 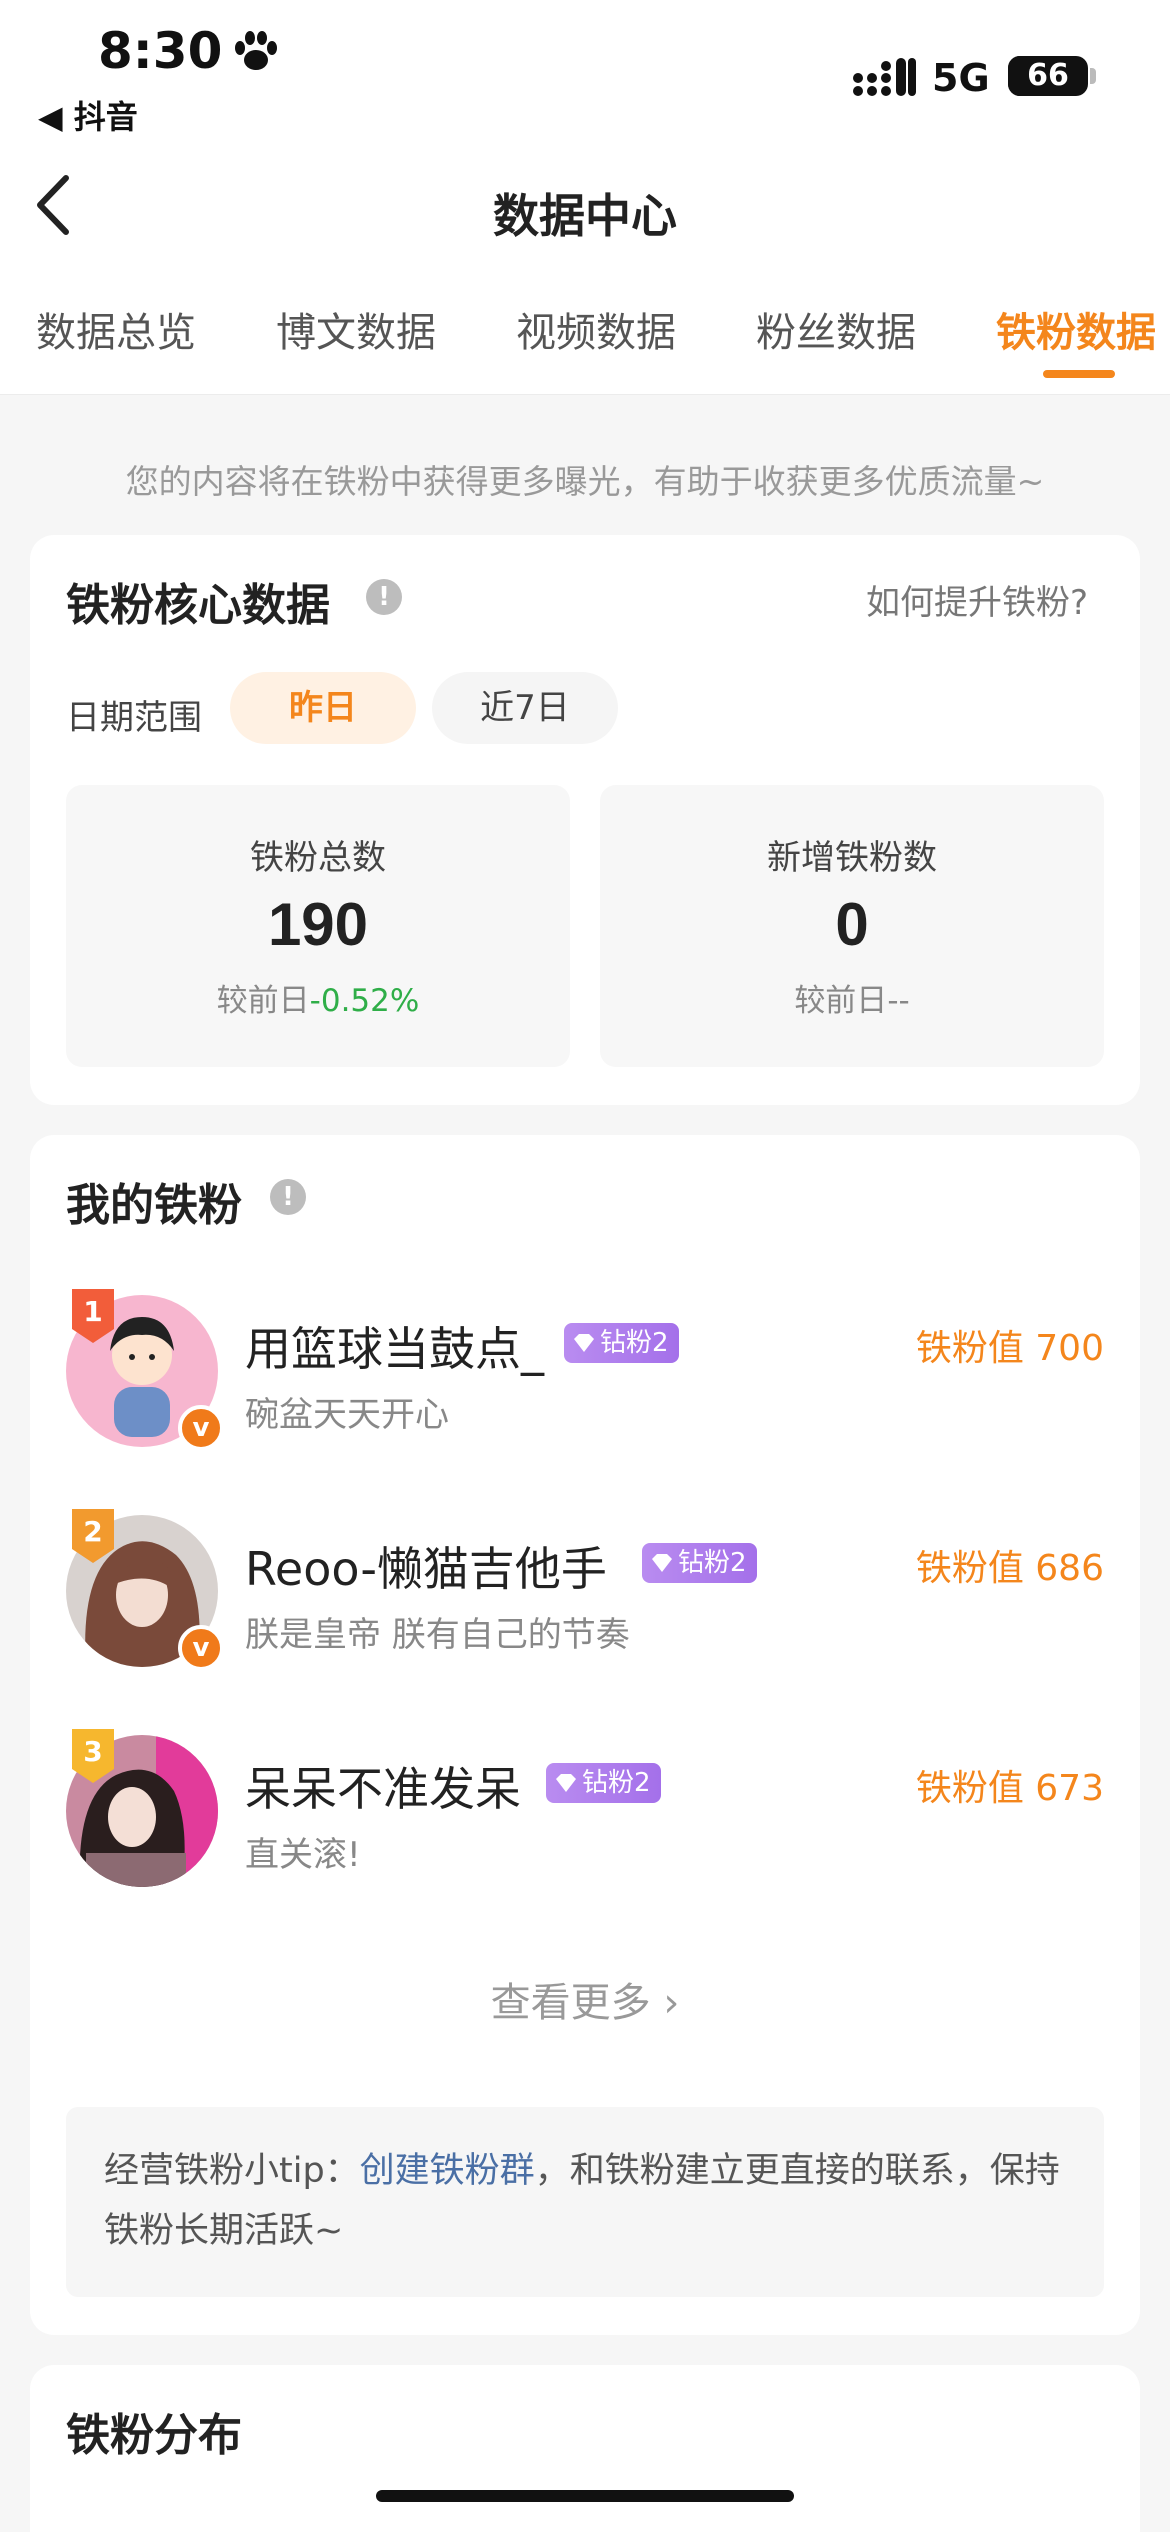 What do you see at coordinates (525, 708) in the screenshot?
I see `date-option-7days: 近7日` at bounding box center [525, 708].